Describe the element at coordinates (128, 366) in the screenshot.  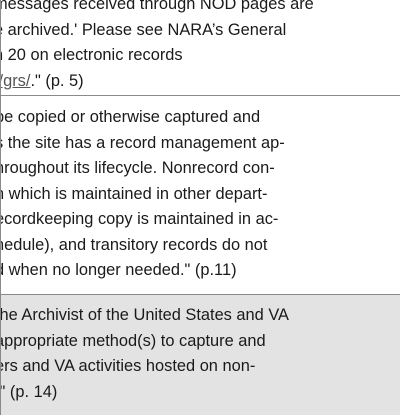
I see `text-line: ers and VA activities hosted on non-` at that location.